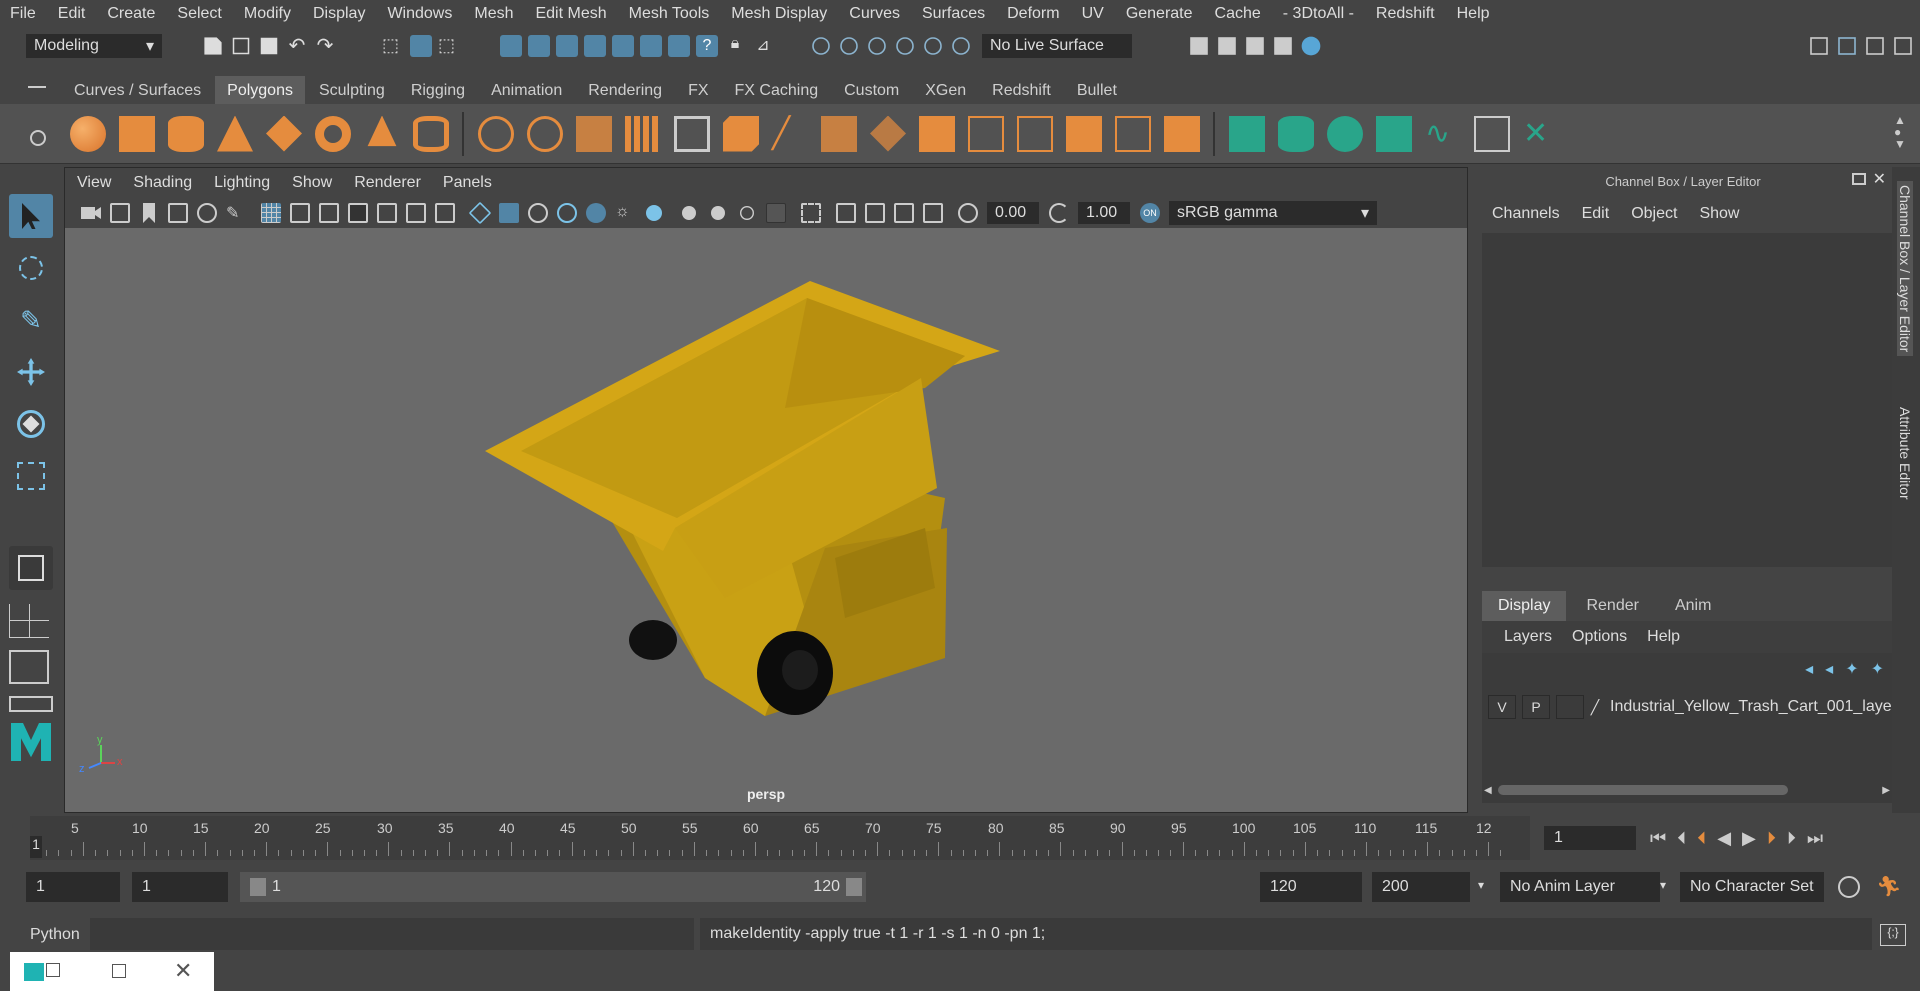 The image size is (1920, 991). What do you see at coordinates (651, 46) in the screenshot?
I see `snap-vertex-icon` at bounding box center [651, 46].